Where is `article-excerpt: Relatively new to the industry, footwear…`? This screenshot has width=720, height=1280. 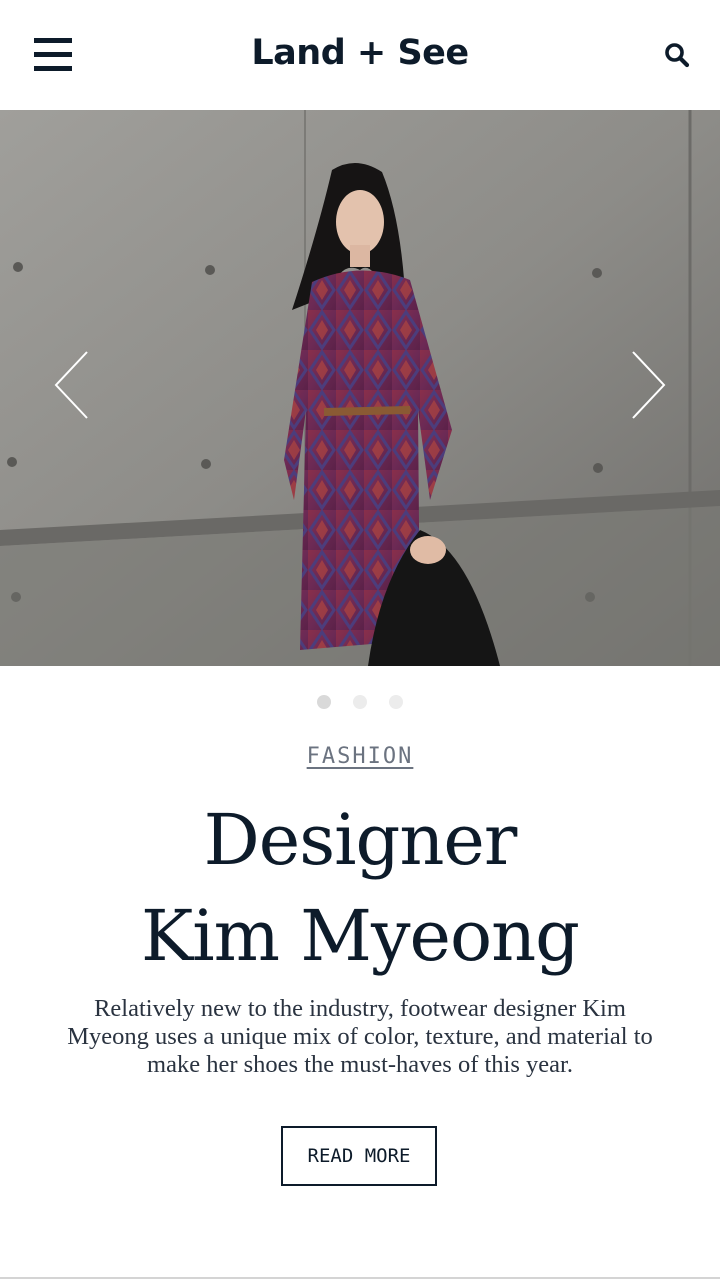
article-excerpt: Relatively new to the industry, footwear… is located at coordinates (360, 1036).